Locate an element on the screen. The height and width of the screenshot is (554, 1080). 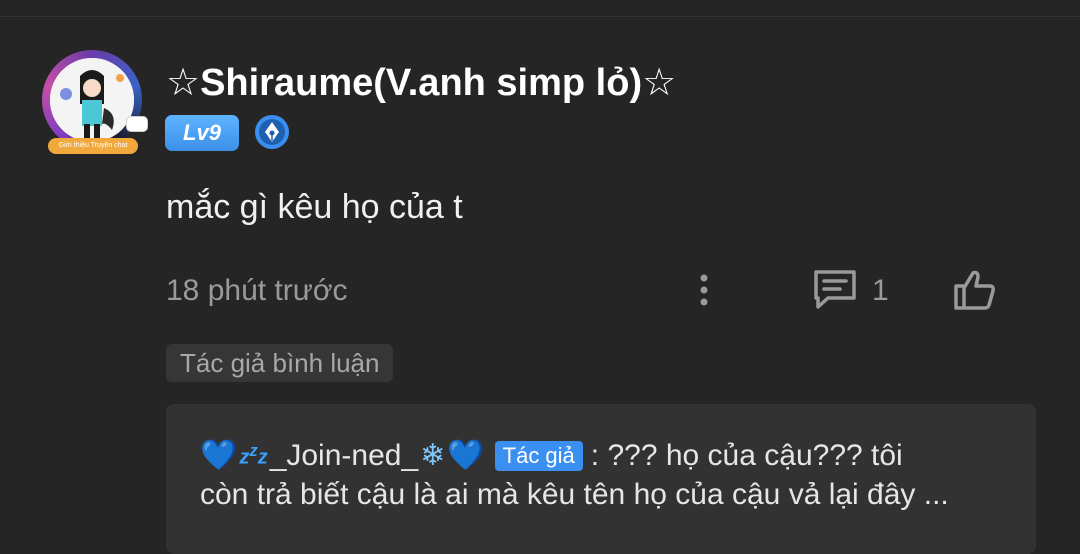
pen-nib-icon is located at coordinates (272, 132).